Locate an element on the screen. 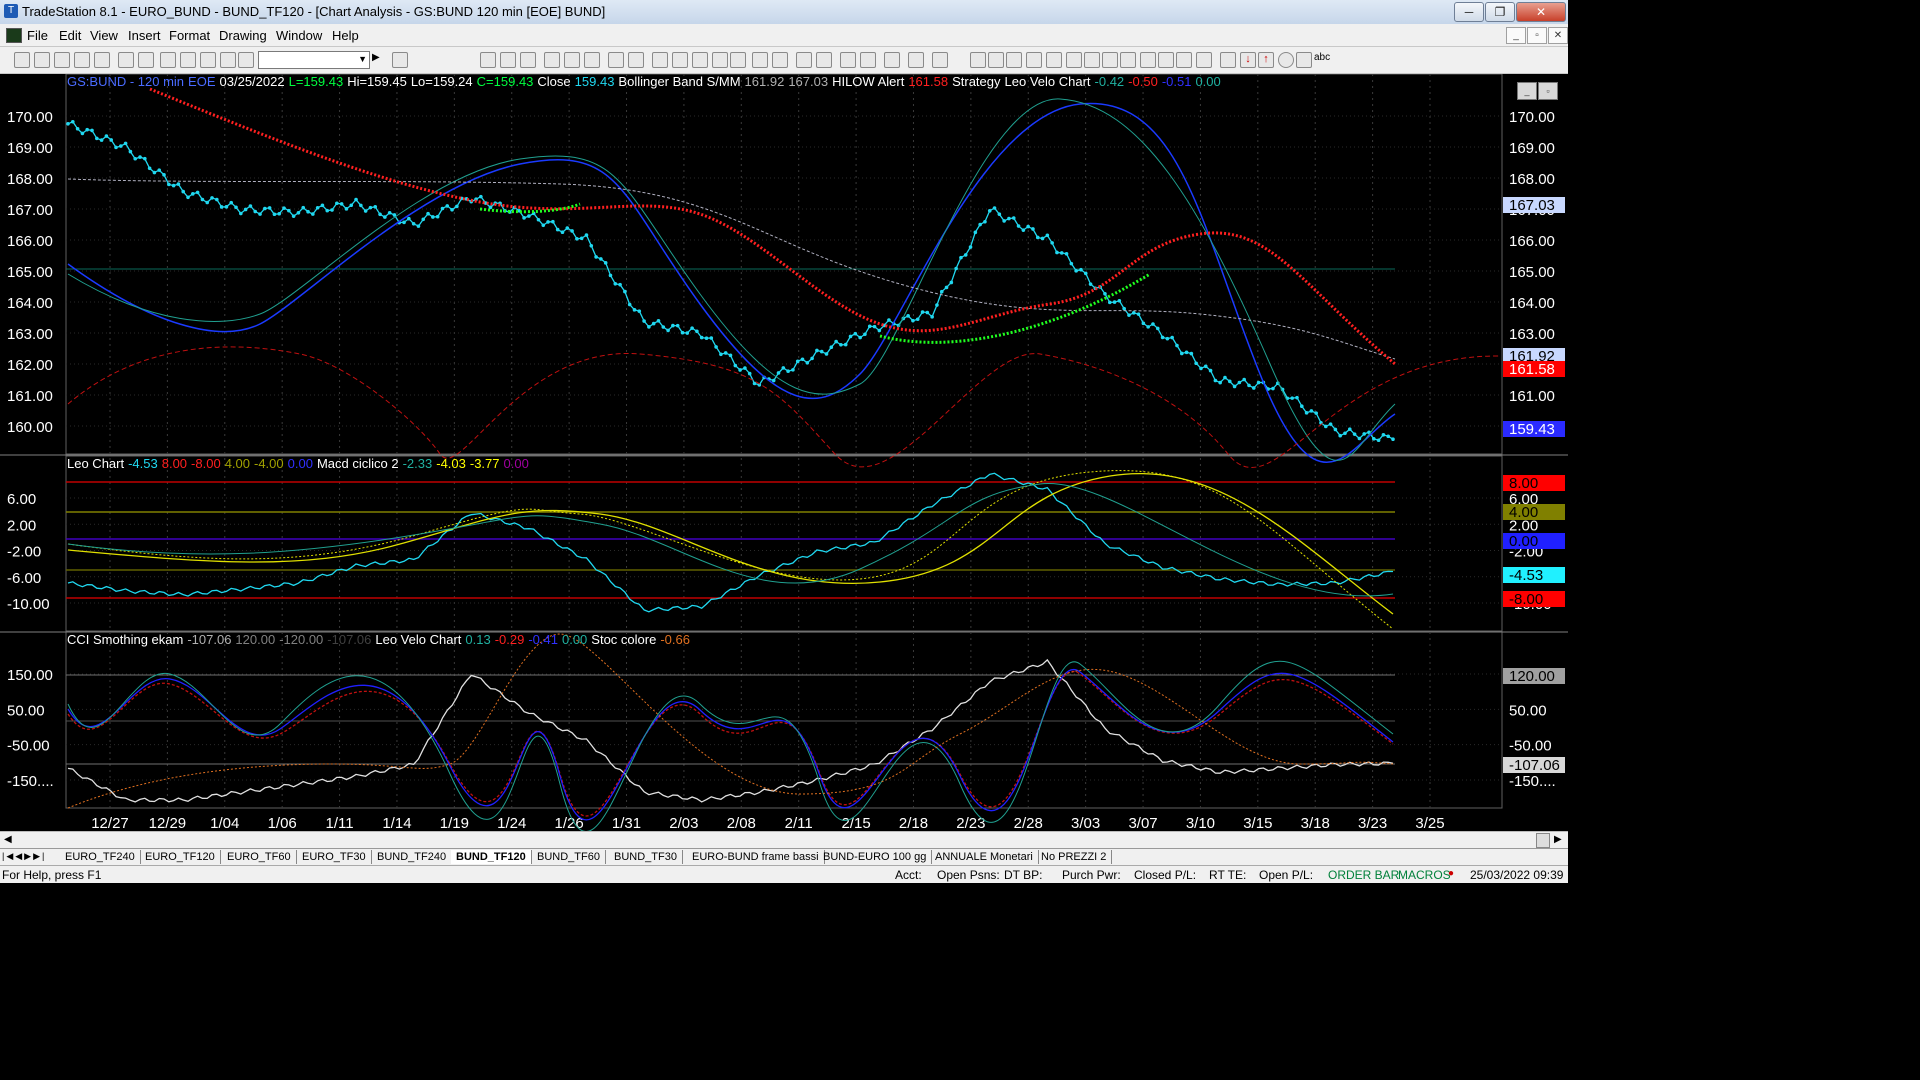 The width and height of the screenshot is (1920, 1080). tab-no-prezzi-2: No PREZZI 2 is located at coordinates (1074, 857).